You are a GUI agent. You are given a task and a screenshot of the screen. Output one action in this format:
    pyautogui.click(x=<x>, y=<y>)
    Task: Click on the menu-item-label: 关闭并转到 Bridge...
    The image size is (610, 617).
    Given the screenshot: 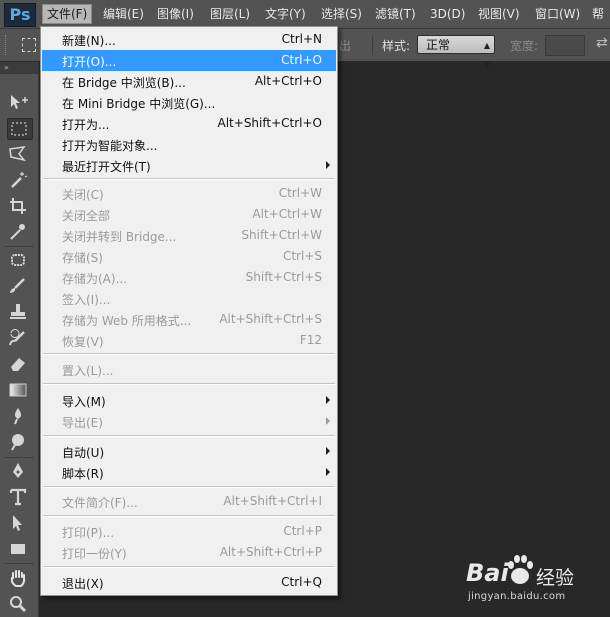 What is the action you would take?
    pyautogui.click(x=119, y=237)
    